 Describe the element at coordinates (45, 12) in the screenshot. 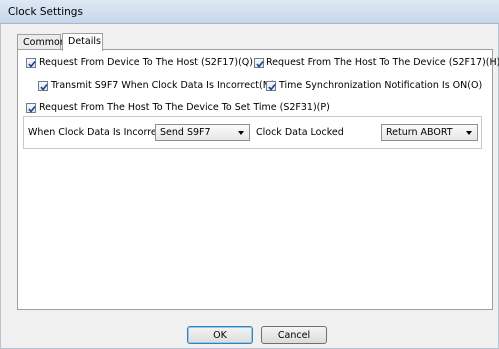

I see `window-title: Clock Settings` at that location.